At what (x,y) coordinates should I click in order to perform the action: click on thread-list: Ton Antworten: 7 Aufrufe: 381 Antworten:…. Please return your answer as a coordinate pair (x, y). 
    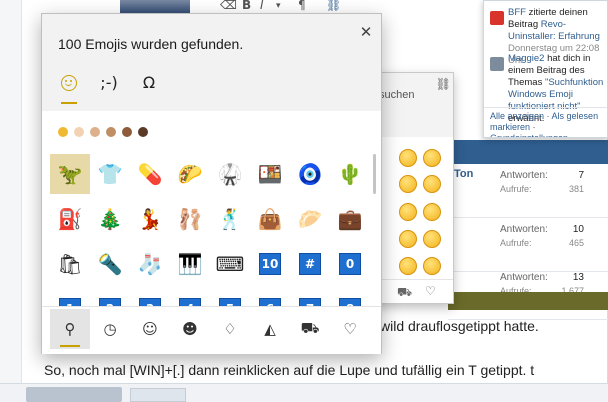
    Looking at the image, I should click on (528, 230).